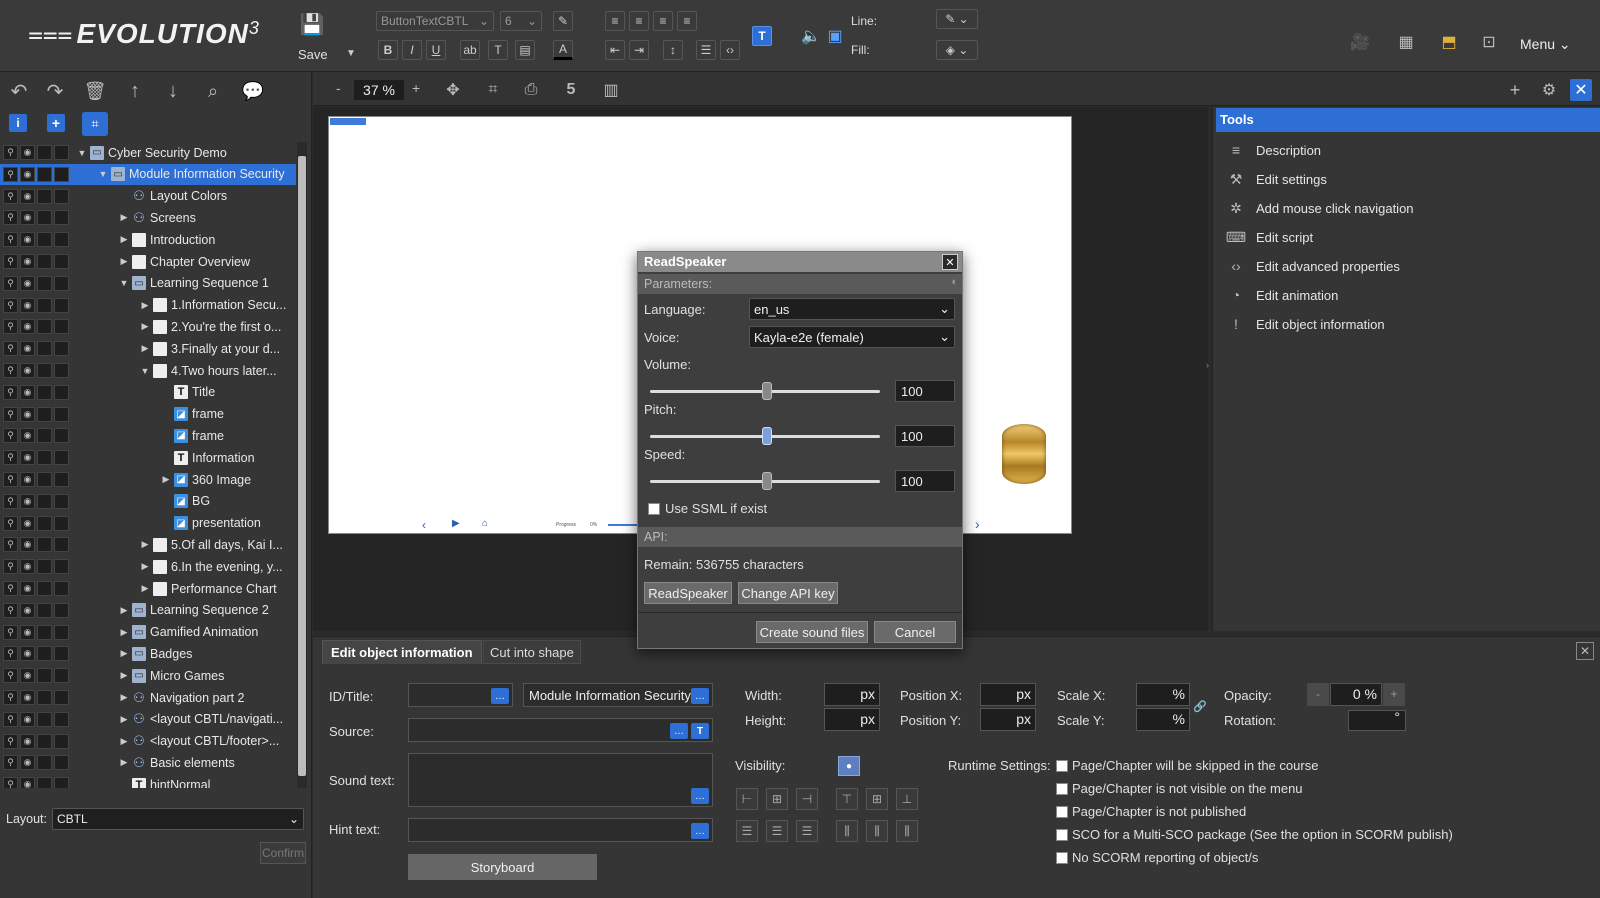 This screenshot has height=898, width=1600. Describe the element at coordinates (852, 337) in the screenshot. I see `voice-select: Kayla-e2e (female) ⌄` at that location.